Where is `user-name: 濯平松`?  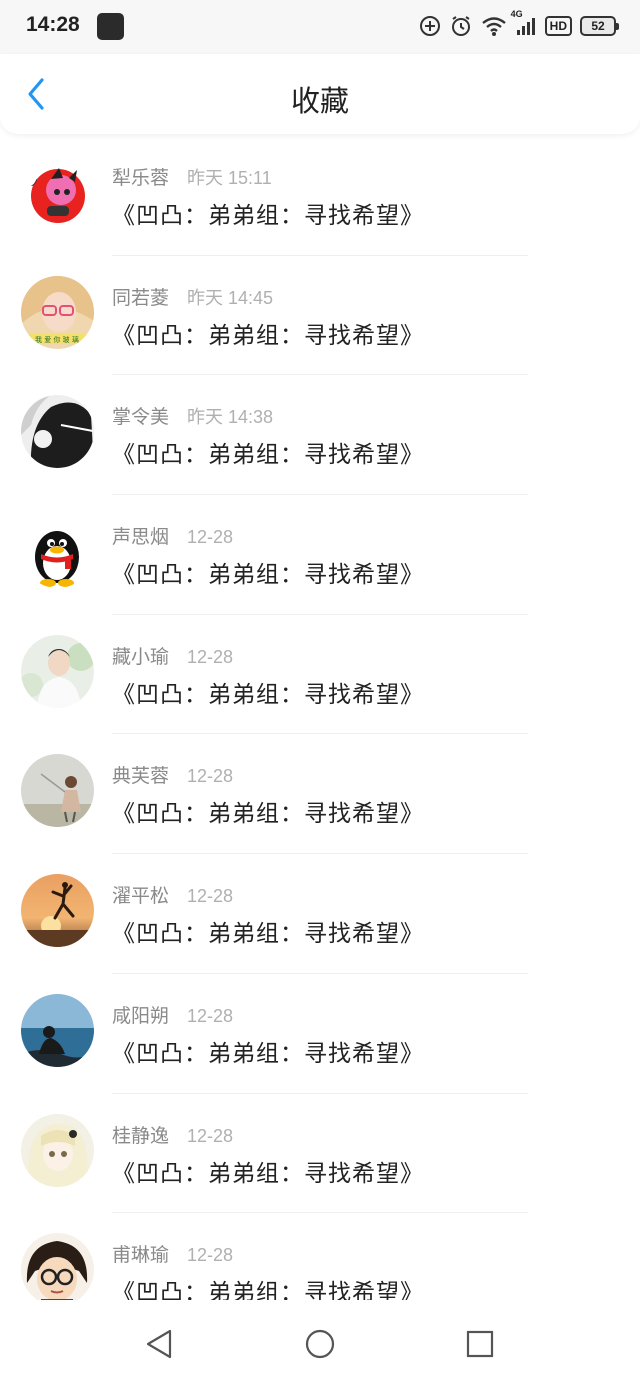
user-name: 濯平松 is located at coordinates (141, 896).